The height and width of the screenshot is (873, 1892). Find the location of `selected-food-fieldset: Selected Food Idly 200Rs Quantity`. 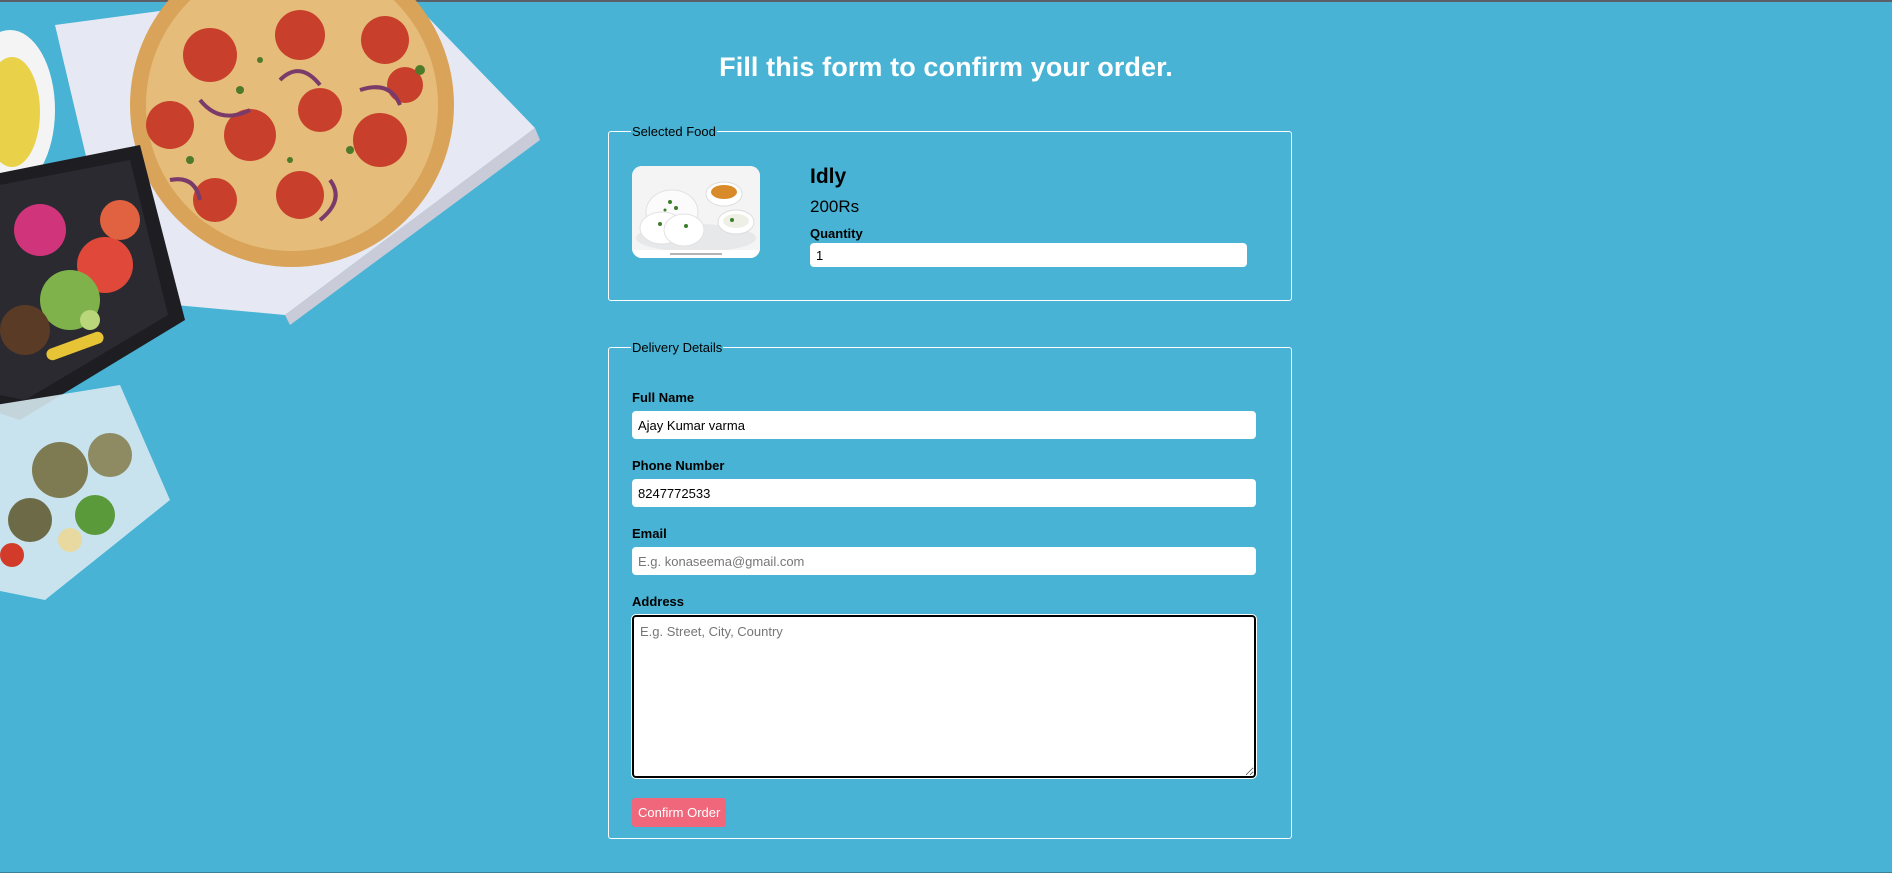

selected-food-fieldset: Selected Food Idly 200Rs Quantity is located at coordinates (950, 212).